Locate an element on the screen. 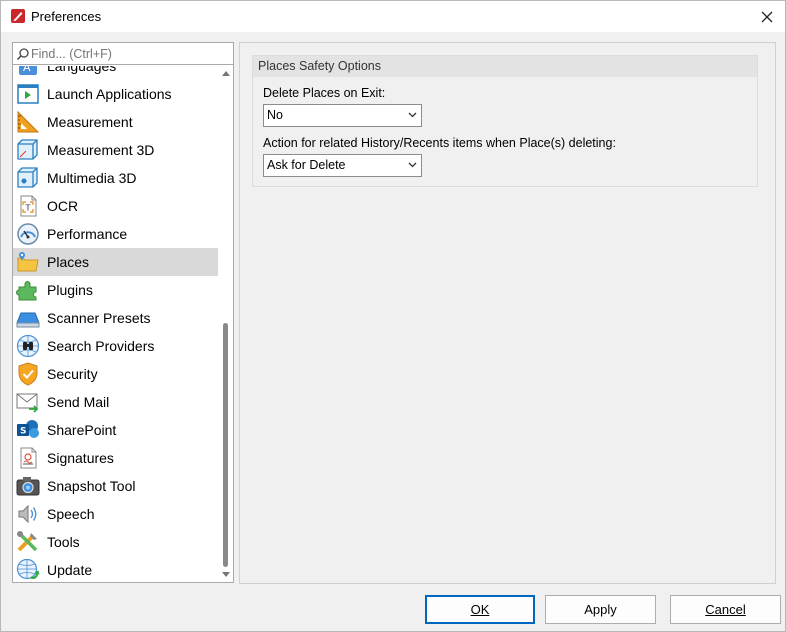 This screenshot has height=632, width=786. sidebar-item-tools: Tools is located at coordinates (115, 542).